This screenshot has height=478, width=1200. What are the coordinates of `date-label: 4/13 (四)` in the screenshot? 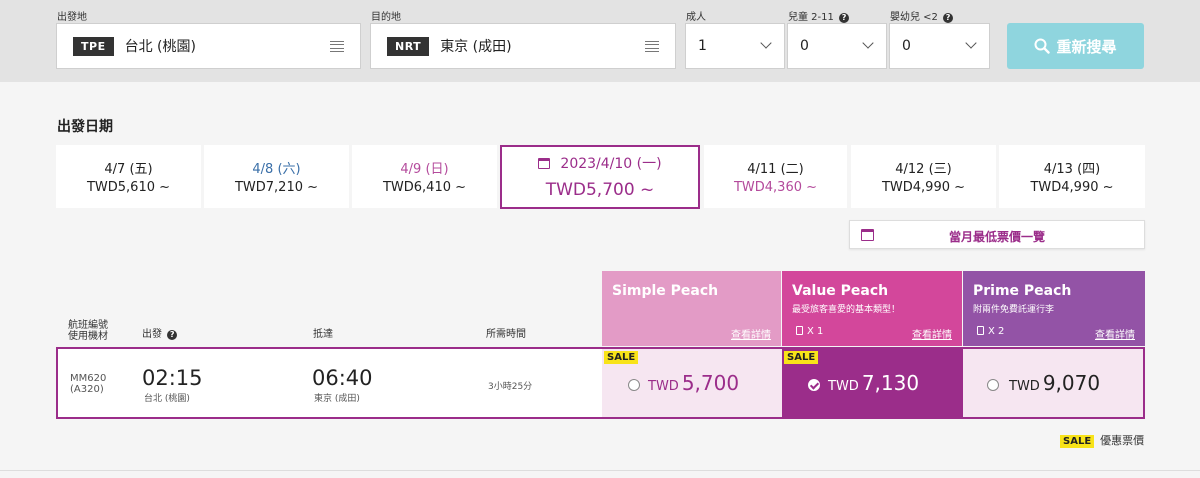 It's located at (1072, 169).